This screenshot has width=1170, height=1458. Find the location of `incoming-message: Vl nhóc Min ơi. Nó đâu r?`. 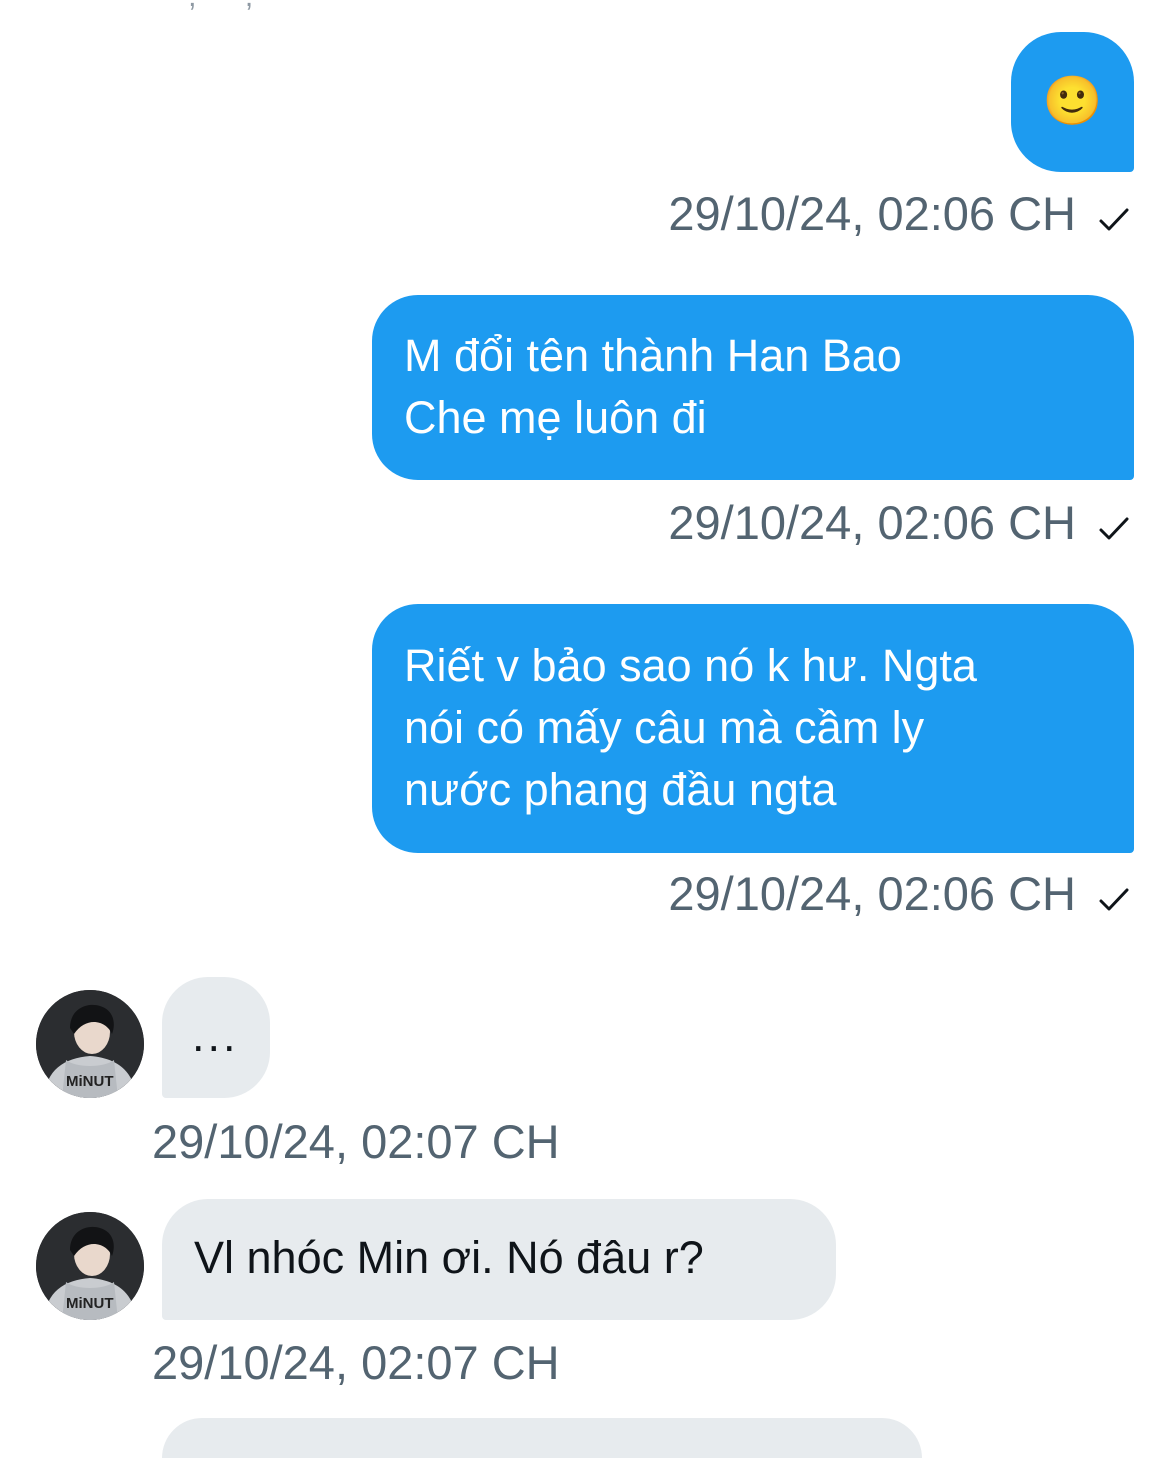

incoming-message: Vl nhóc Min ơi. Nó đâu r? is located at coordinates (499, 1259).